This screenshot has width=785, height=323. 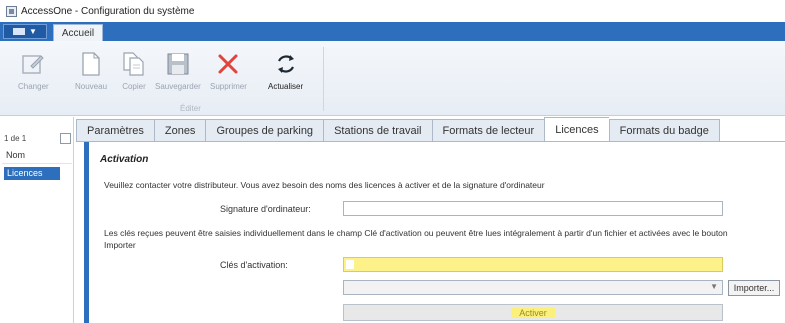 What do you see at coordinates (286, 64) in the screenshot?
I see `refresh-icon` at bounding box center [286, 64].